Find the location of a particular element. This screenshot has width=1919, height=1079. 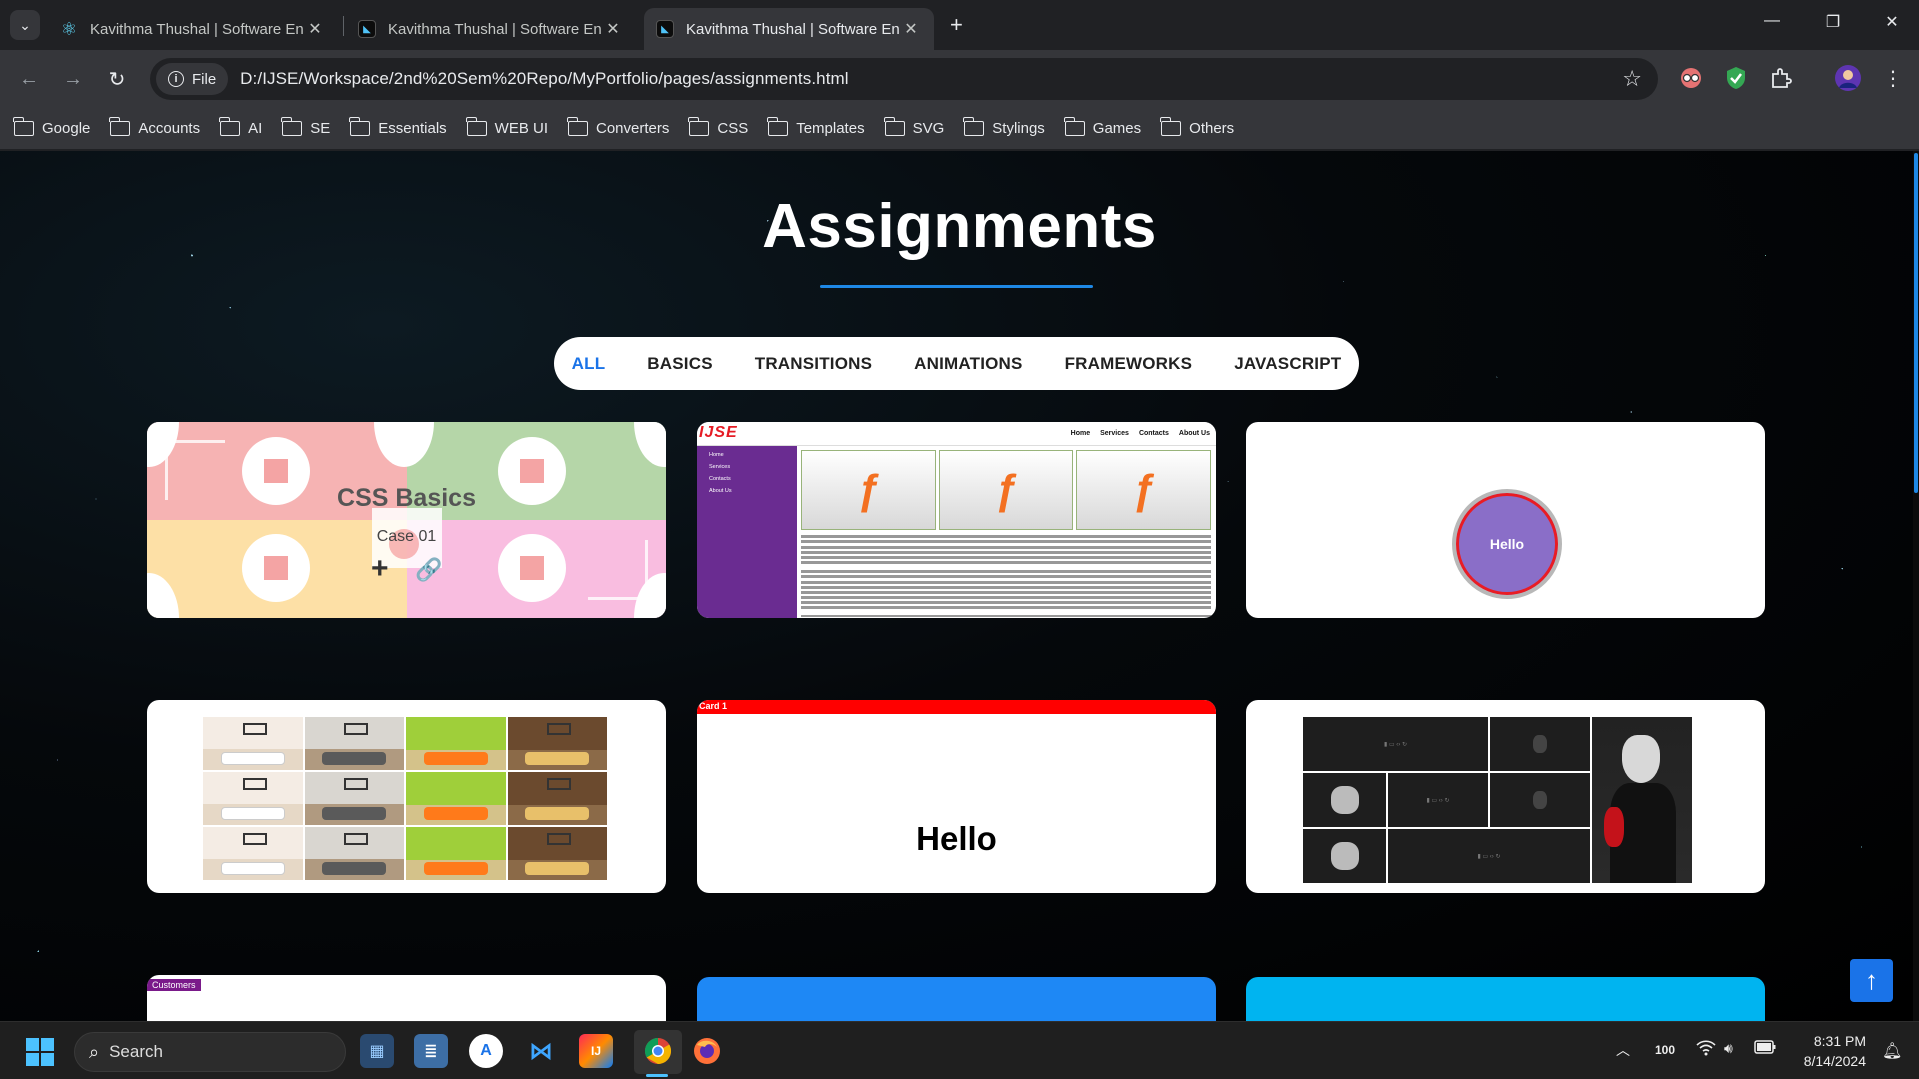

bookmark-folder: Google is located at coordinates (52, 127).